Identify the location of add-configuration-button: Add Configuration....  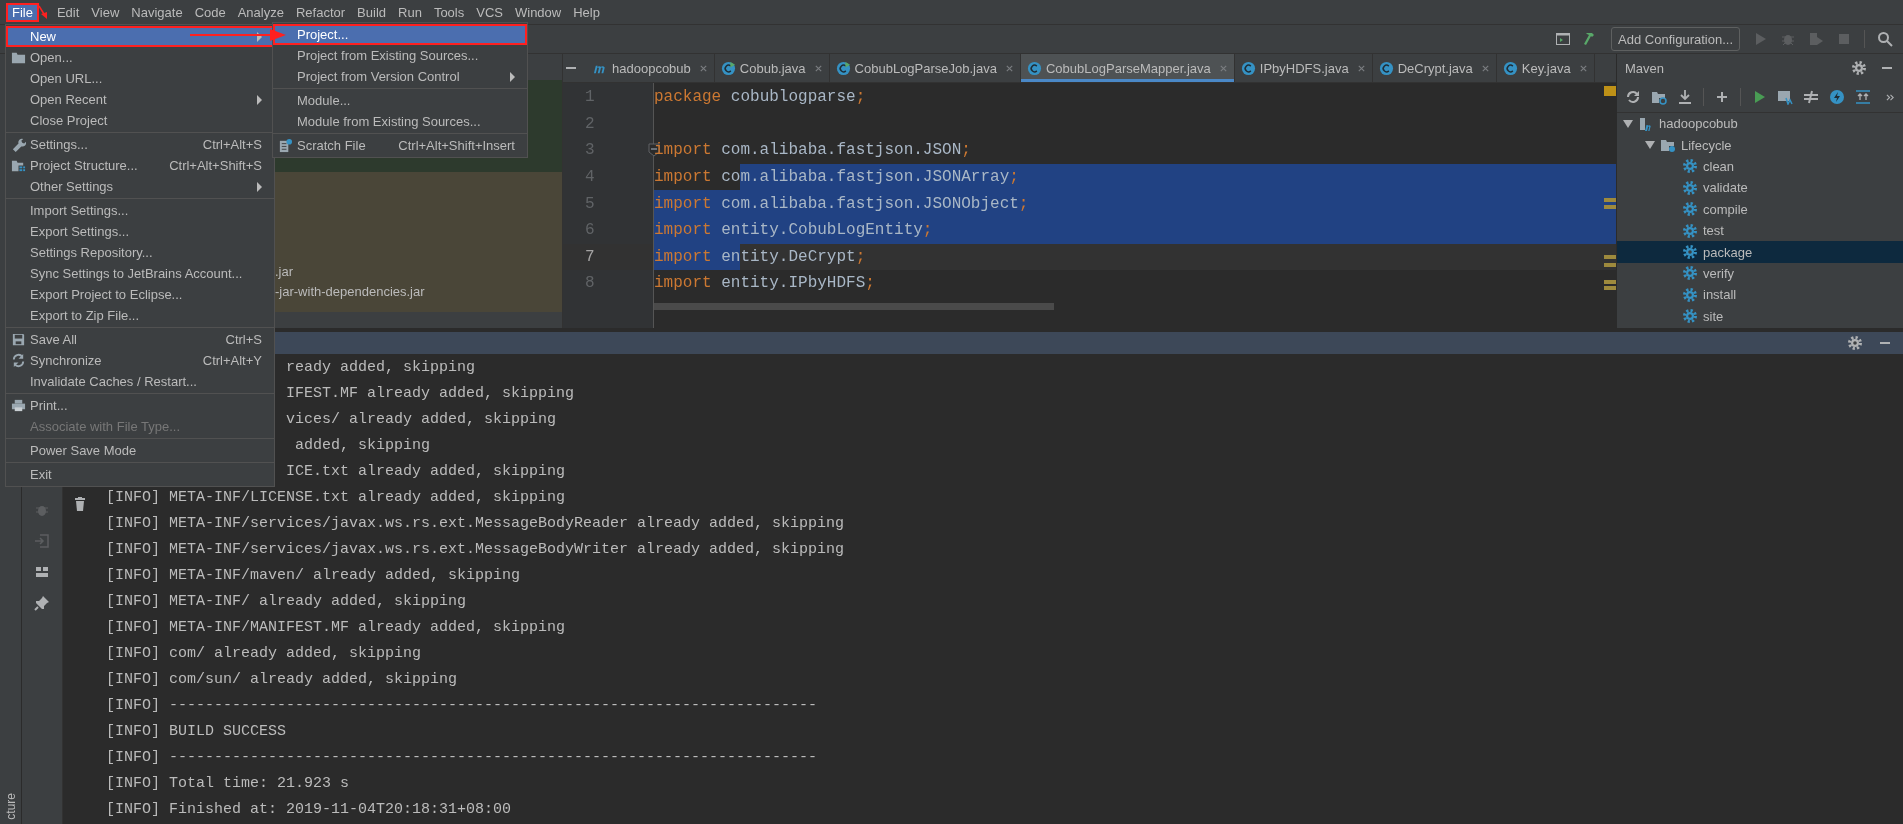
(1675, 39).